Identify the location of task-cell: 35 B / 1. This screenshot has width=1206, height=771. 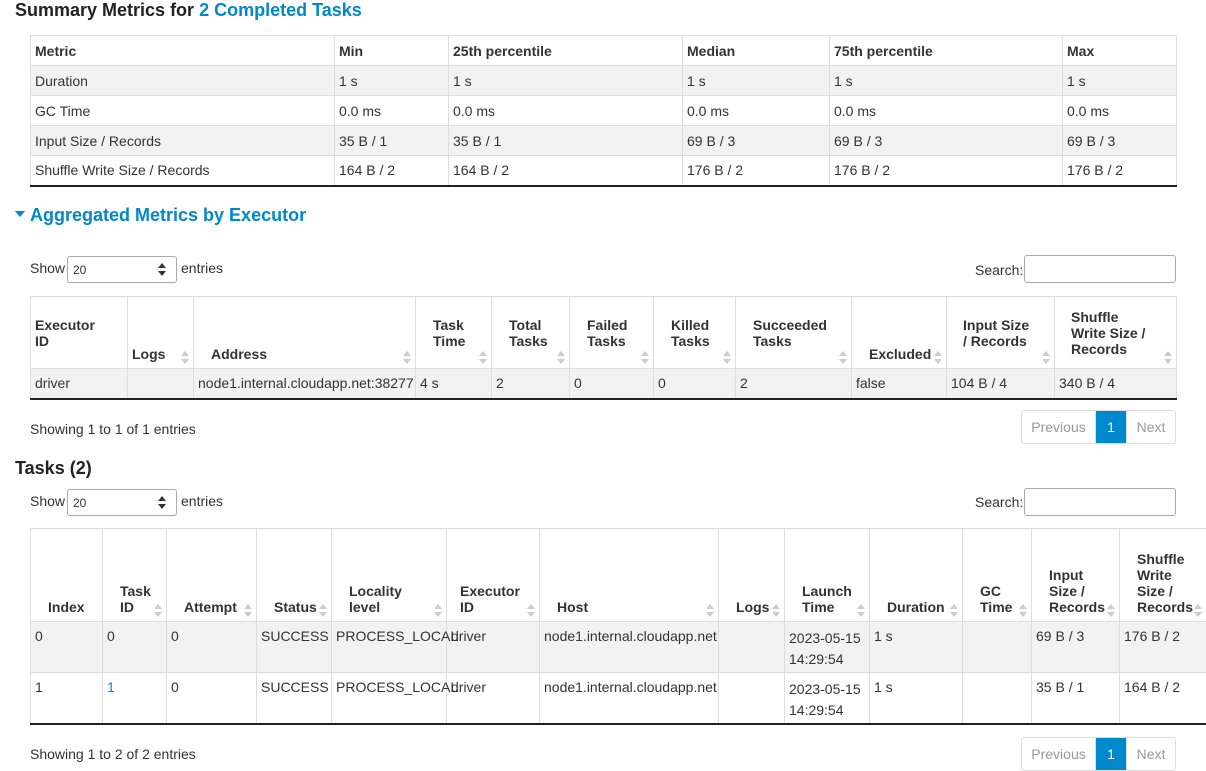
(1076, 698).